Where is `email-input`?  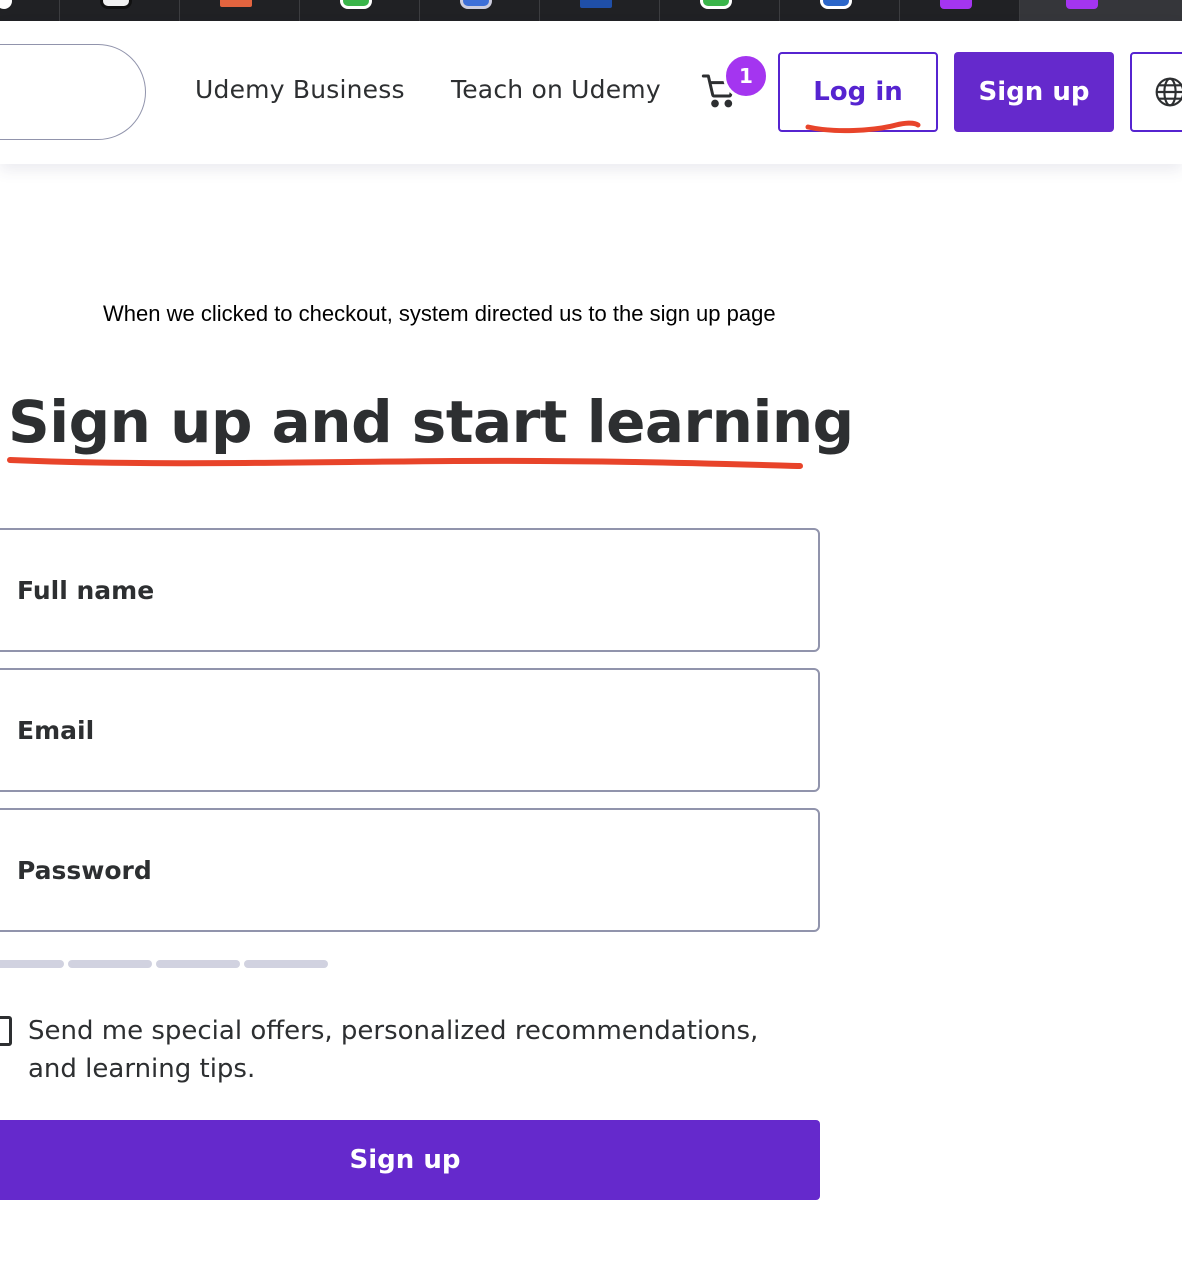
email-input is located at coordinates (409, 730).